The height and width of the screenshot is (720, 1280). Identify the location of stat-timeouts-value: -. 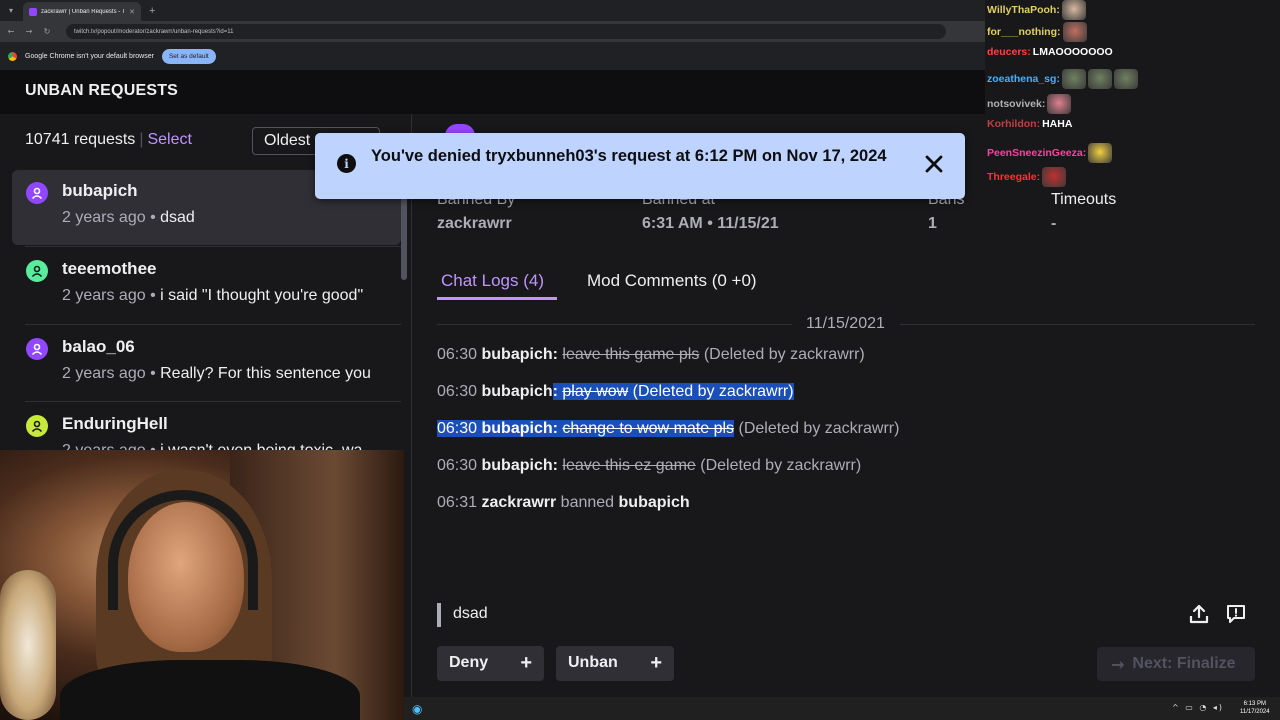
(1054, 223).